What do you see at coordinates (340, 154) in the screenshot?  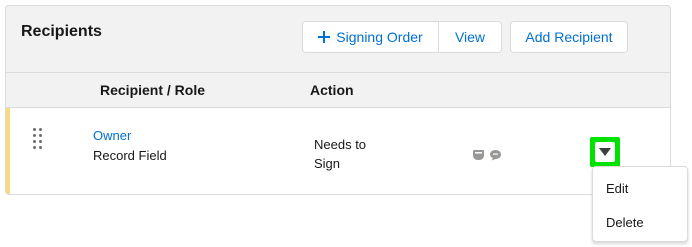 I see `recipient-action: Needs to Sign` at bounding box center [340, 154].